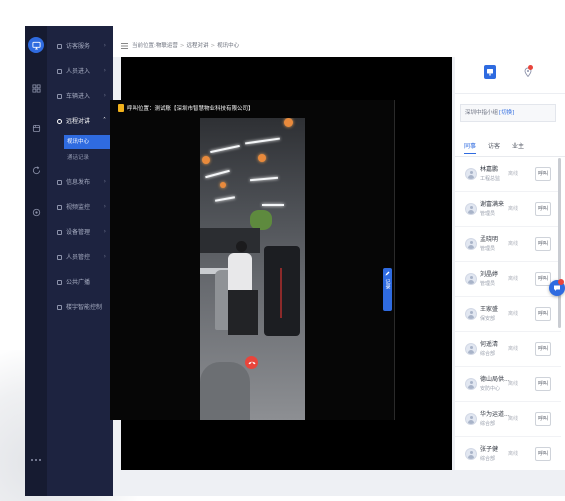  I want to click on more-icon, so click(36, 460).